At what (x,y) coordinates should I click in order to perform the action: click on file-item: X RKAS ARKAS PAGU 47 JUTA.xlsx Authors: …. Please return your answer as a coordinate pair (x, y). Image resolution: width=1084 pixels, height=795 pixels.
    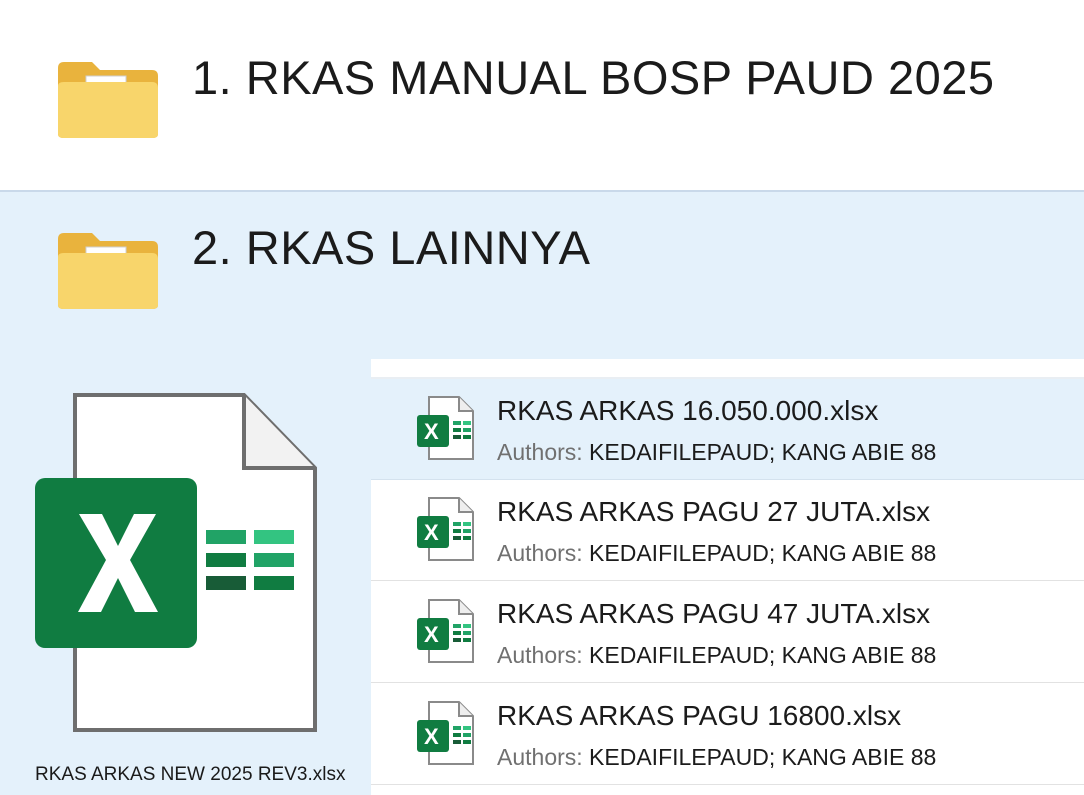
    Looking at the image, I should click on (727, 632).